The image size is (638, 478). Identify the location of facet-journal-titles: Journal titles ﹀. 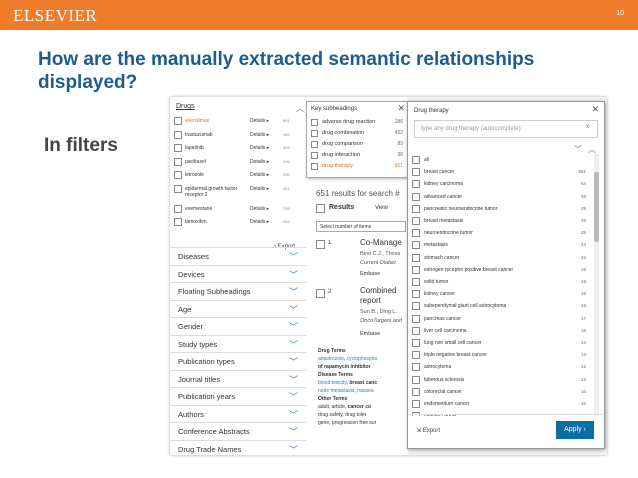
(238, 378).